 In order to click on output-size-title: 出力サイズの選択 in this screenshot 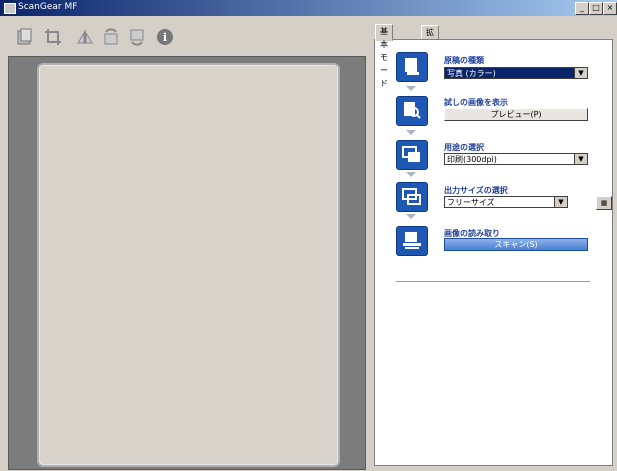, I will do `click(476, 190)`.